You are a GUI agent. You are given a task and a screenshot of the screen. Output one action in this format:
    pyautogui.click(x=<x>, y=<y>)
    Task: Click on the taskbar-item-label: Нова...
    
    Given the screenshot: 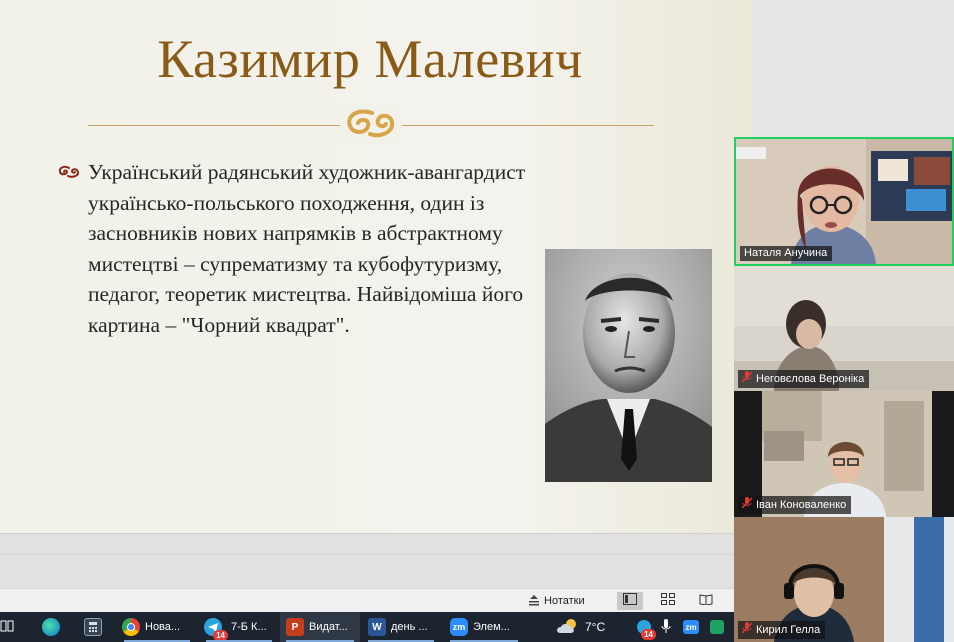 What is the action you would take?
    pyautogui.click(x=163, y=627)
    